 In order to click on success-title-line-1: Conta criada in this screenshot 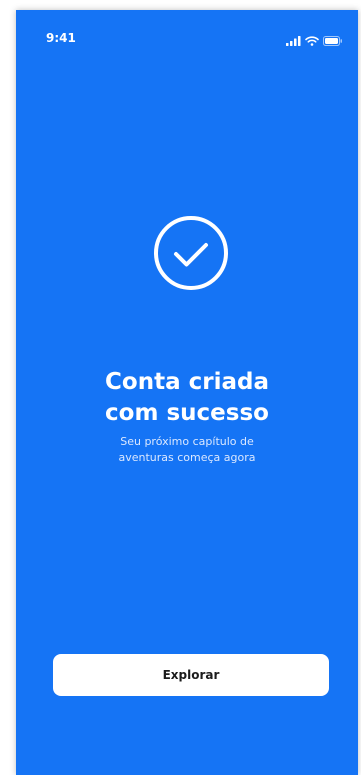, I will do `click(187, 382)`.